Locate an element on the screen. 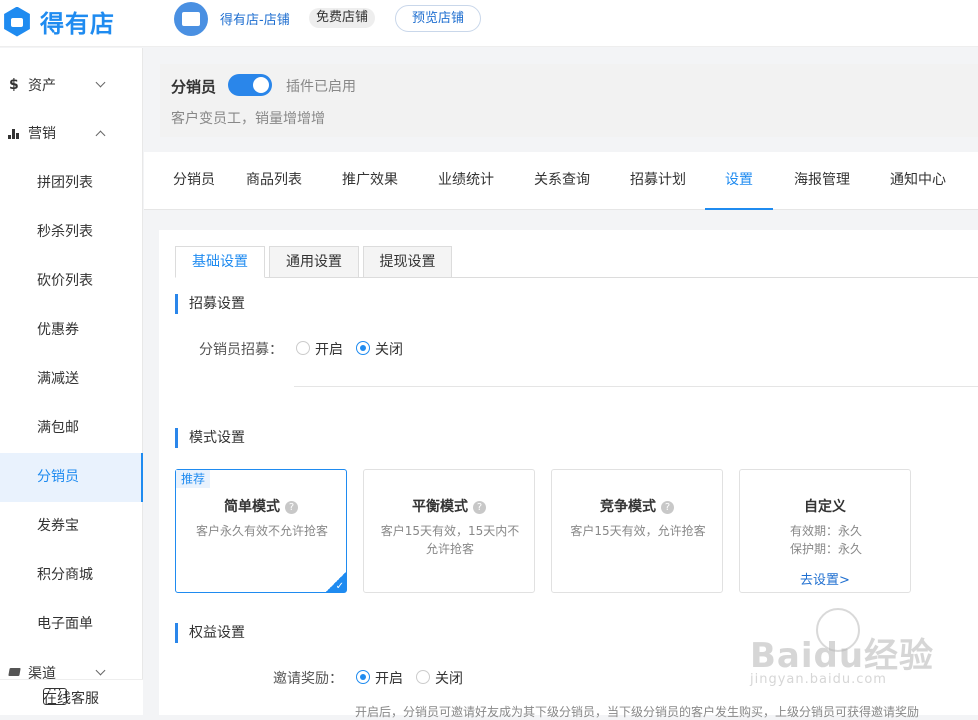 The height and width of the screenshot is (720, 978). plugin-enable-toggle is located at coordinates (250, 85).